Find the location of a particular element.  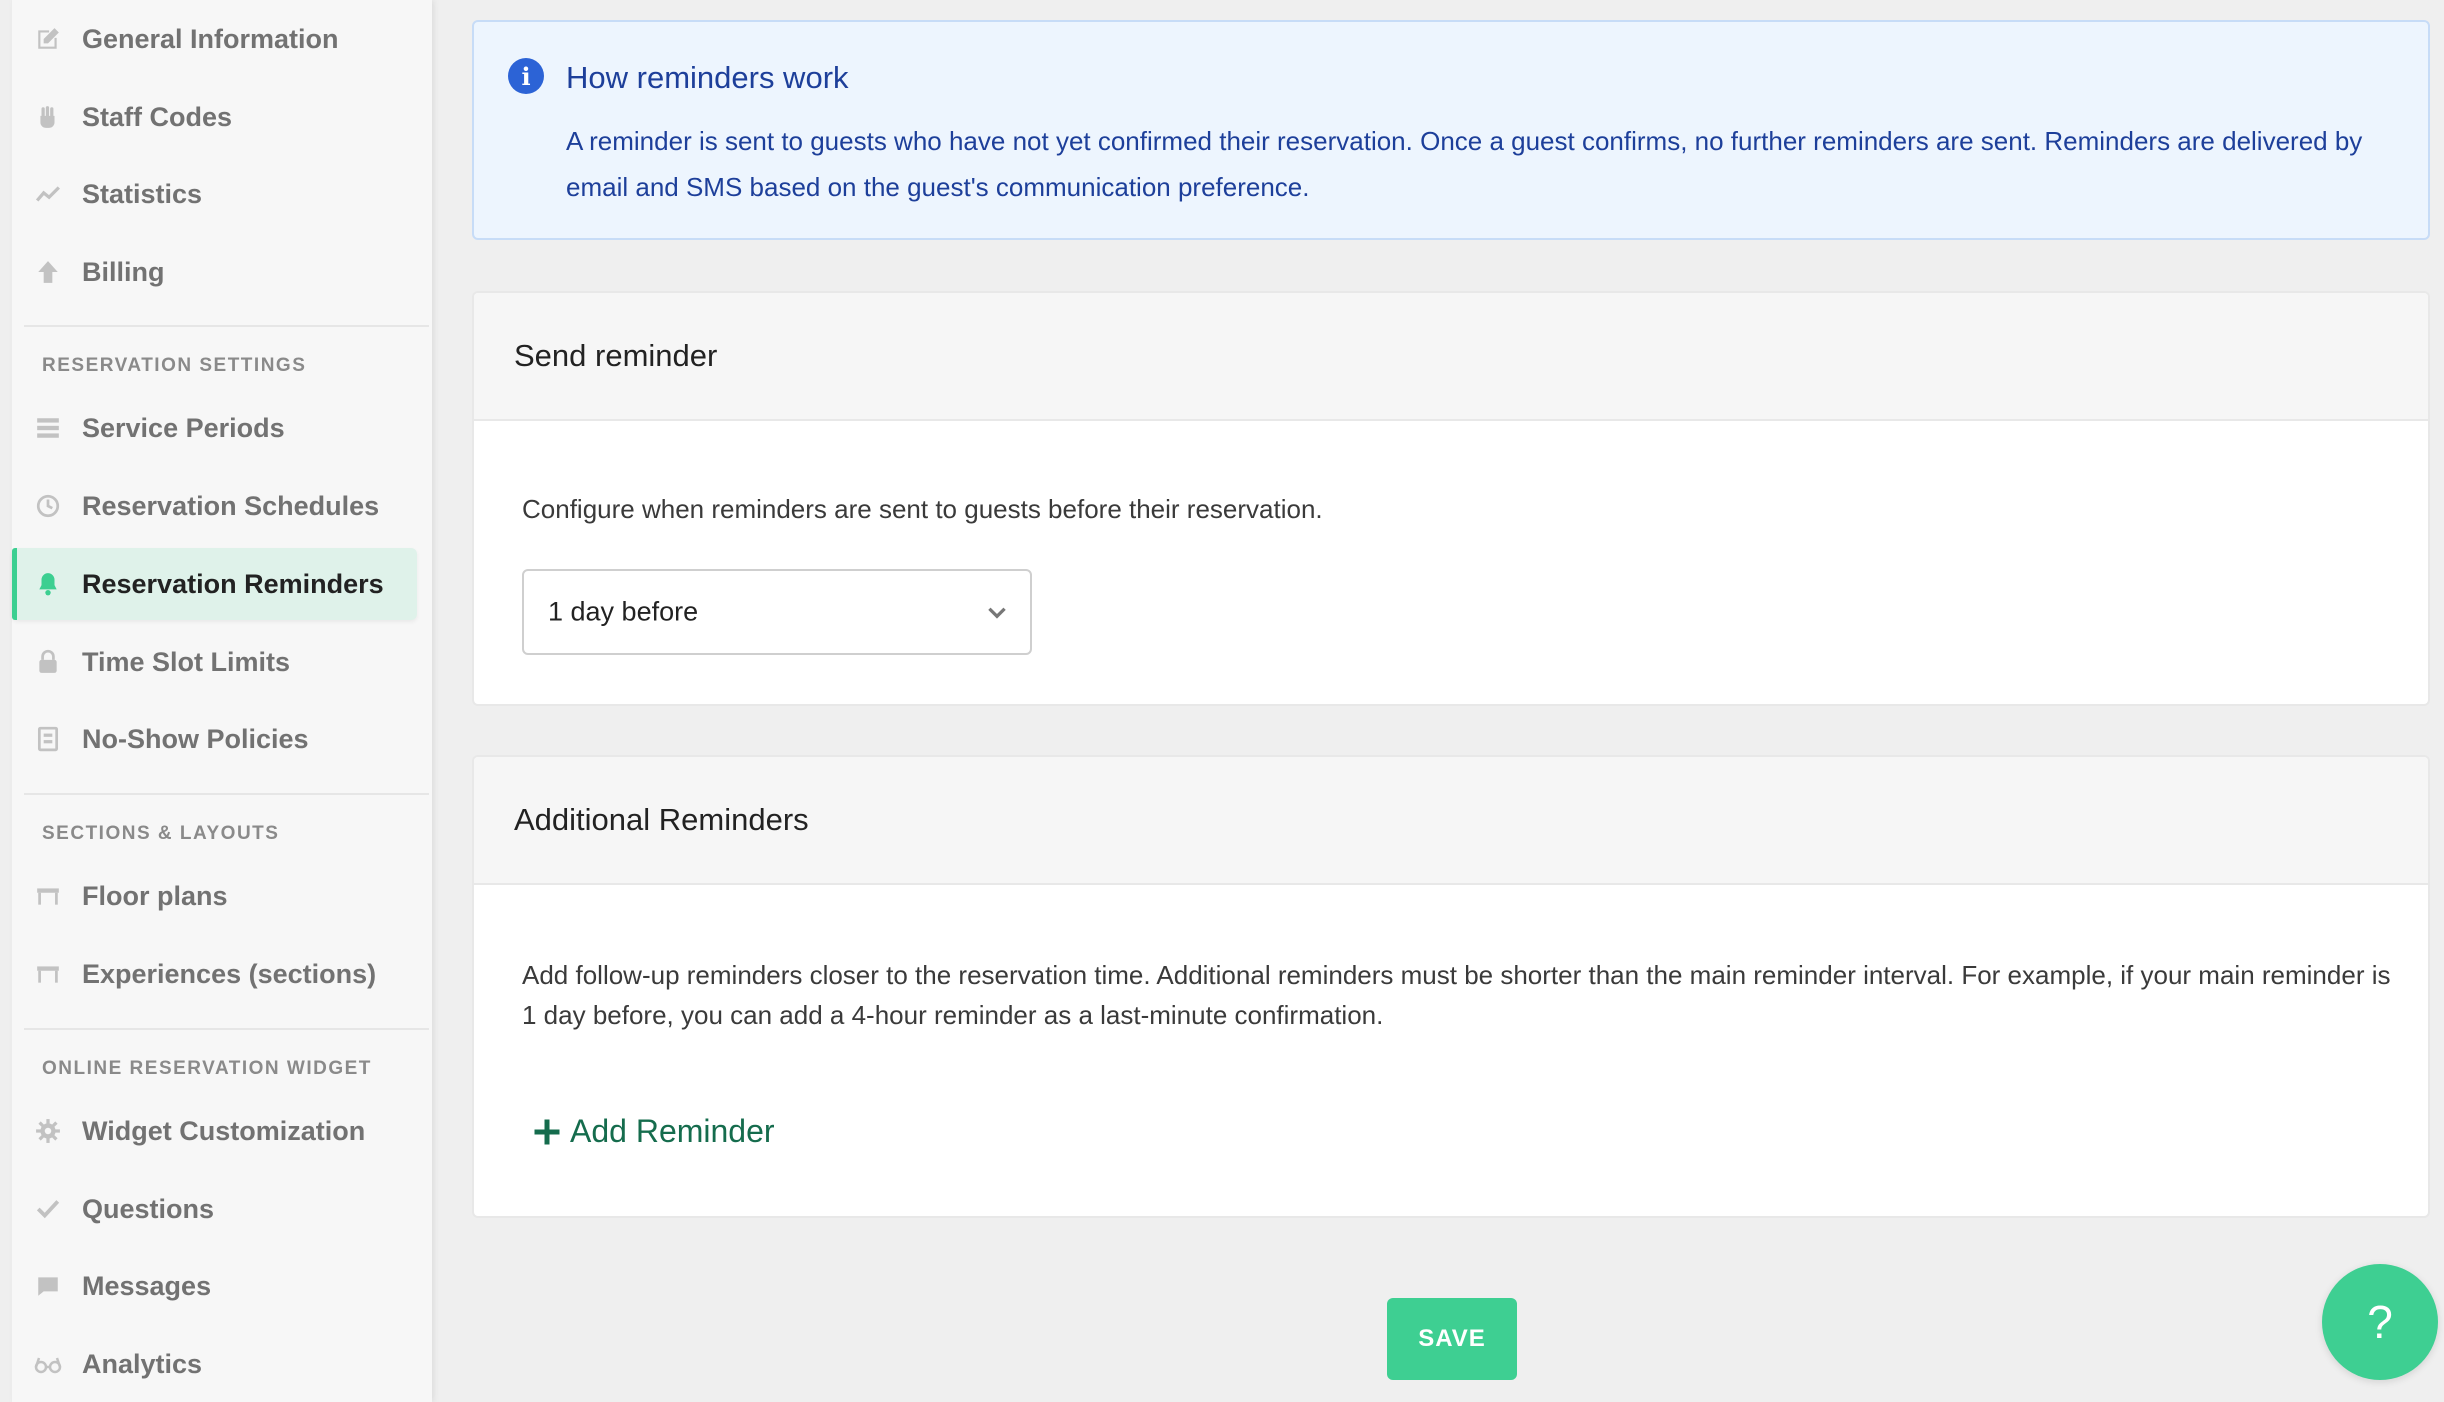

sidebar-item-analytics: Analytics is located at coordinates (214, 1364).